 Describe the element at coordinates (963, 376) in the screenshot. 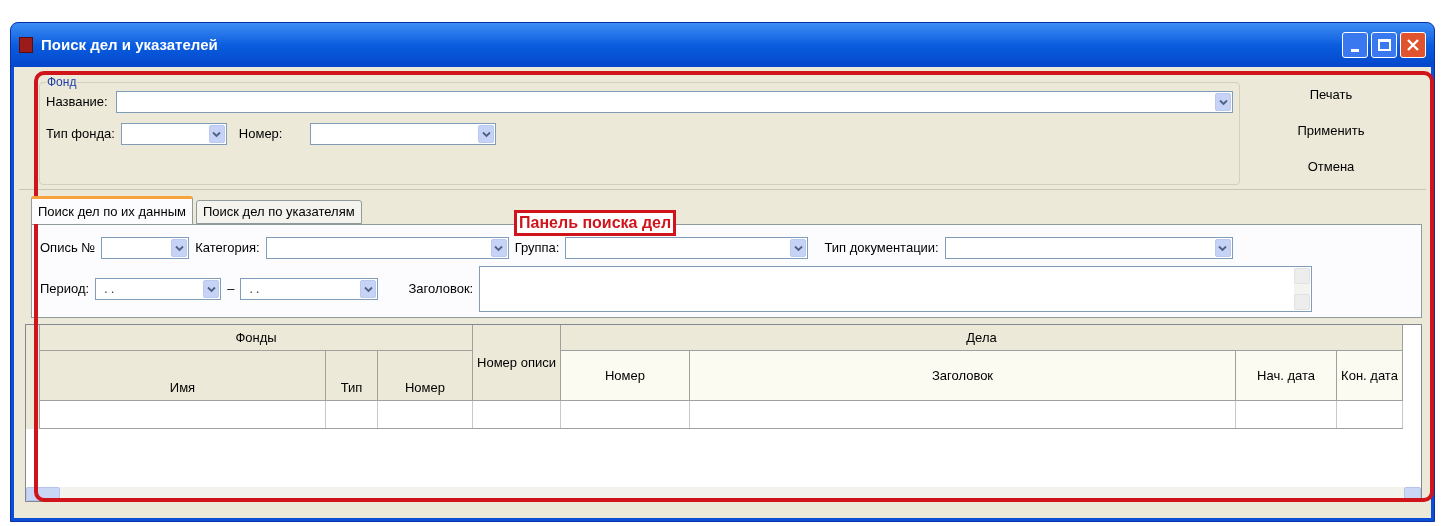

I see `column-header: Заголовок` at that location.